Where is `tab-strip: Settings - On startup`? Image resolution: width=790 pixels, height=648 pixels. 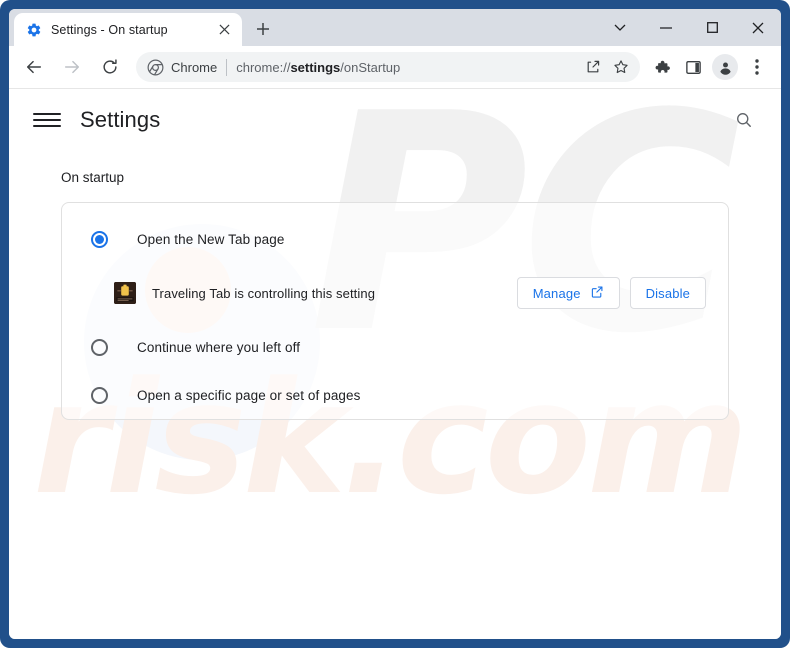 tab-strip: Settings - On startup is located at coordinates (395, 27).